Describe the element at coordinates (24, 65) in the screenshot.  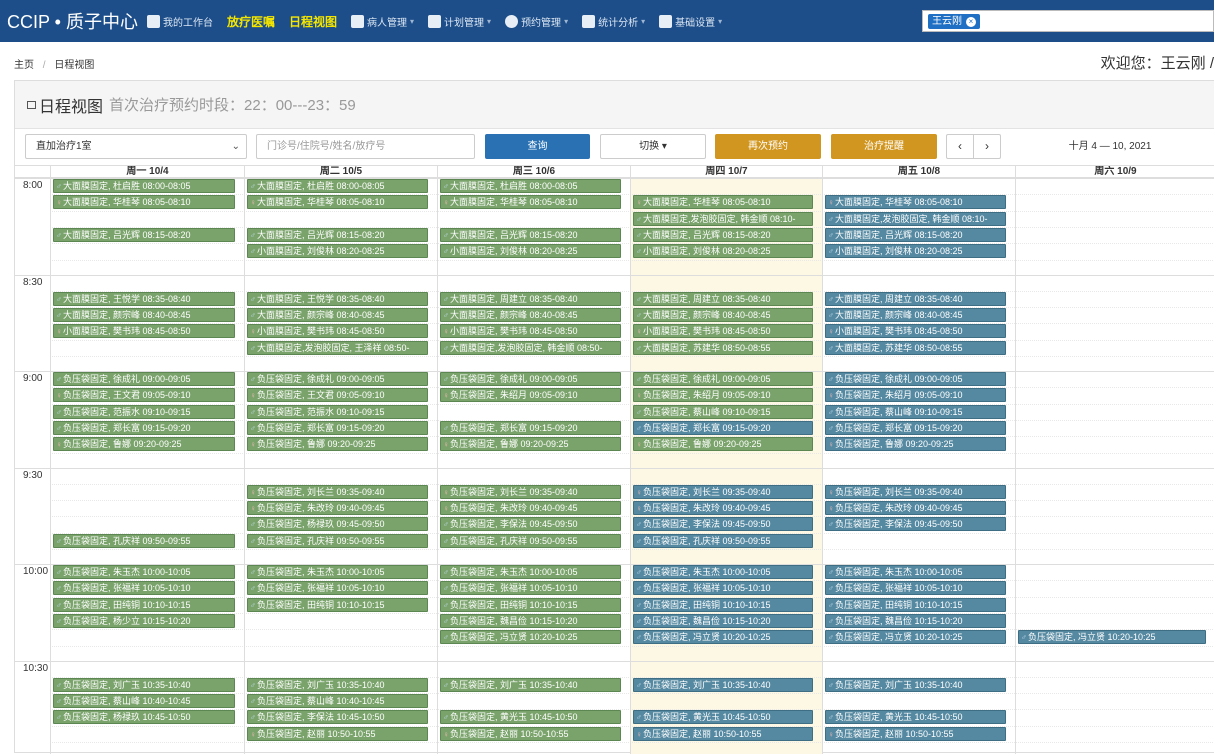
I see `breadcrumb-home: 主页` at that location.